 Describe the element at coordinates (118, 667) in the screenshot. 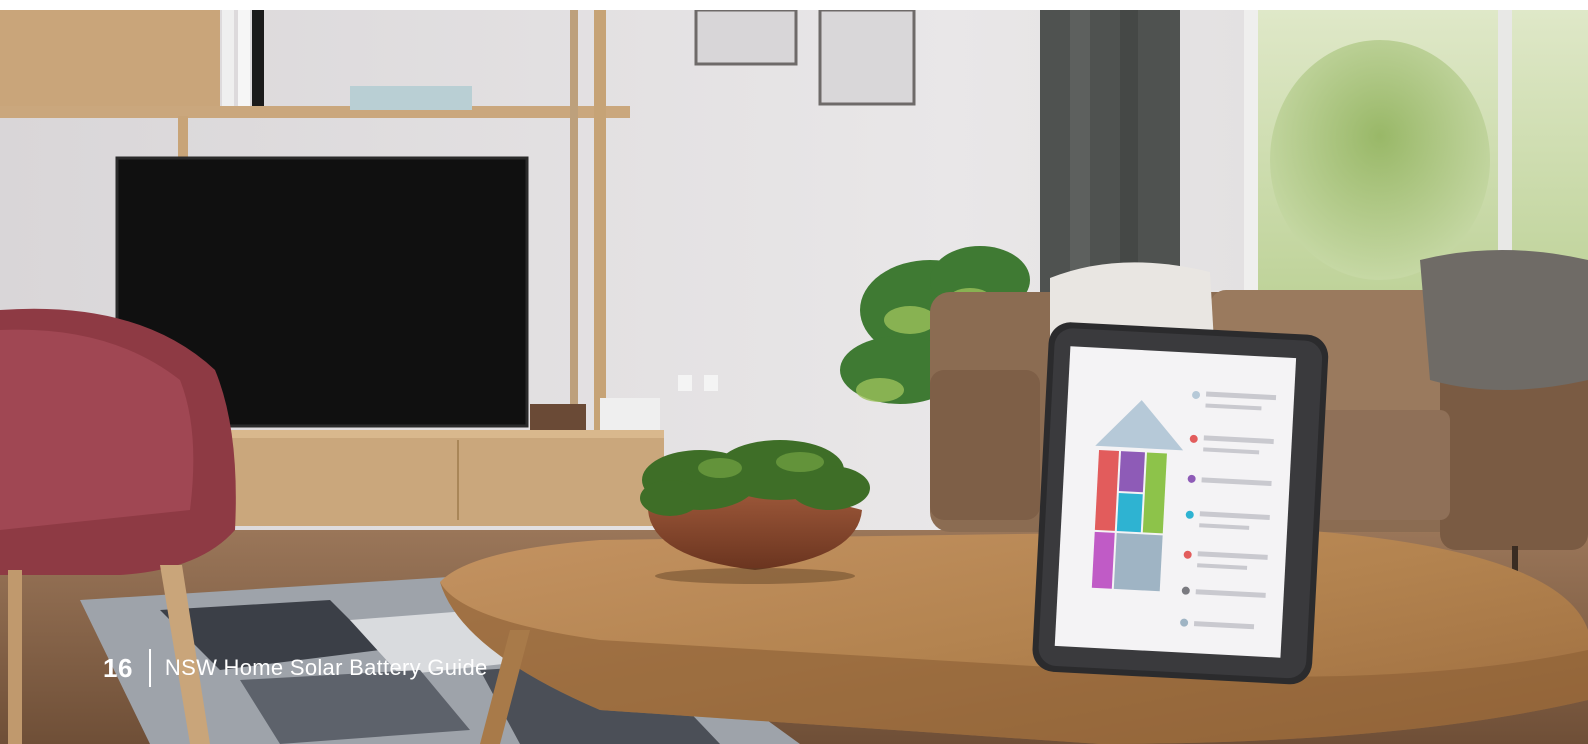

I see `page-number: 16` at that location.